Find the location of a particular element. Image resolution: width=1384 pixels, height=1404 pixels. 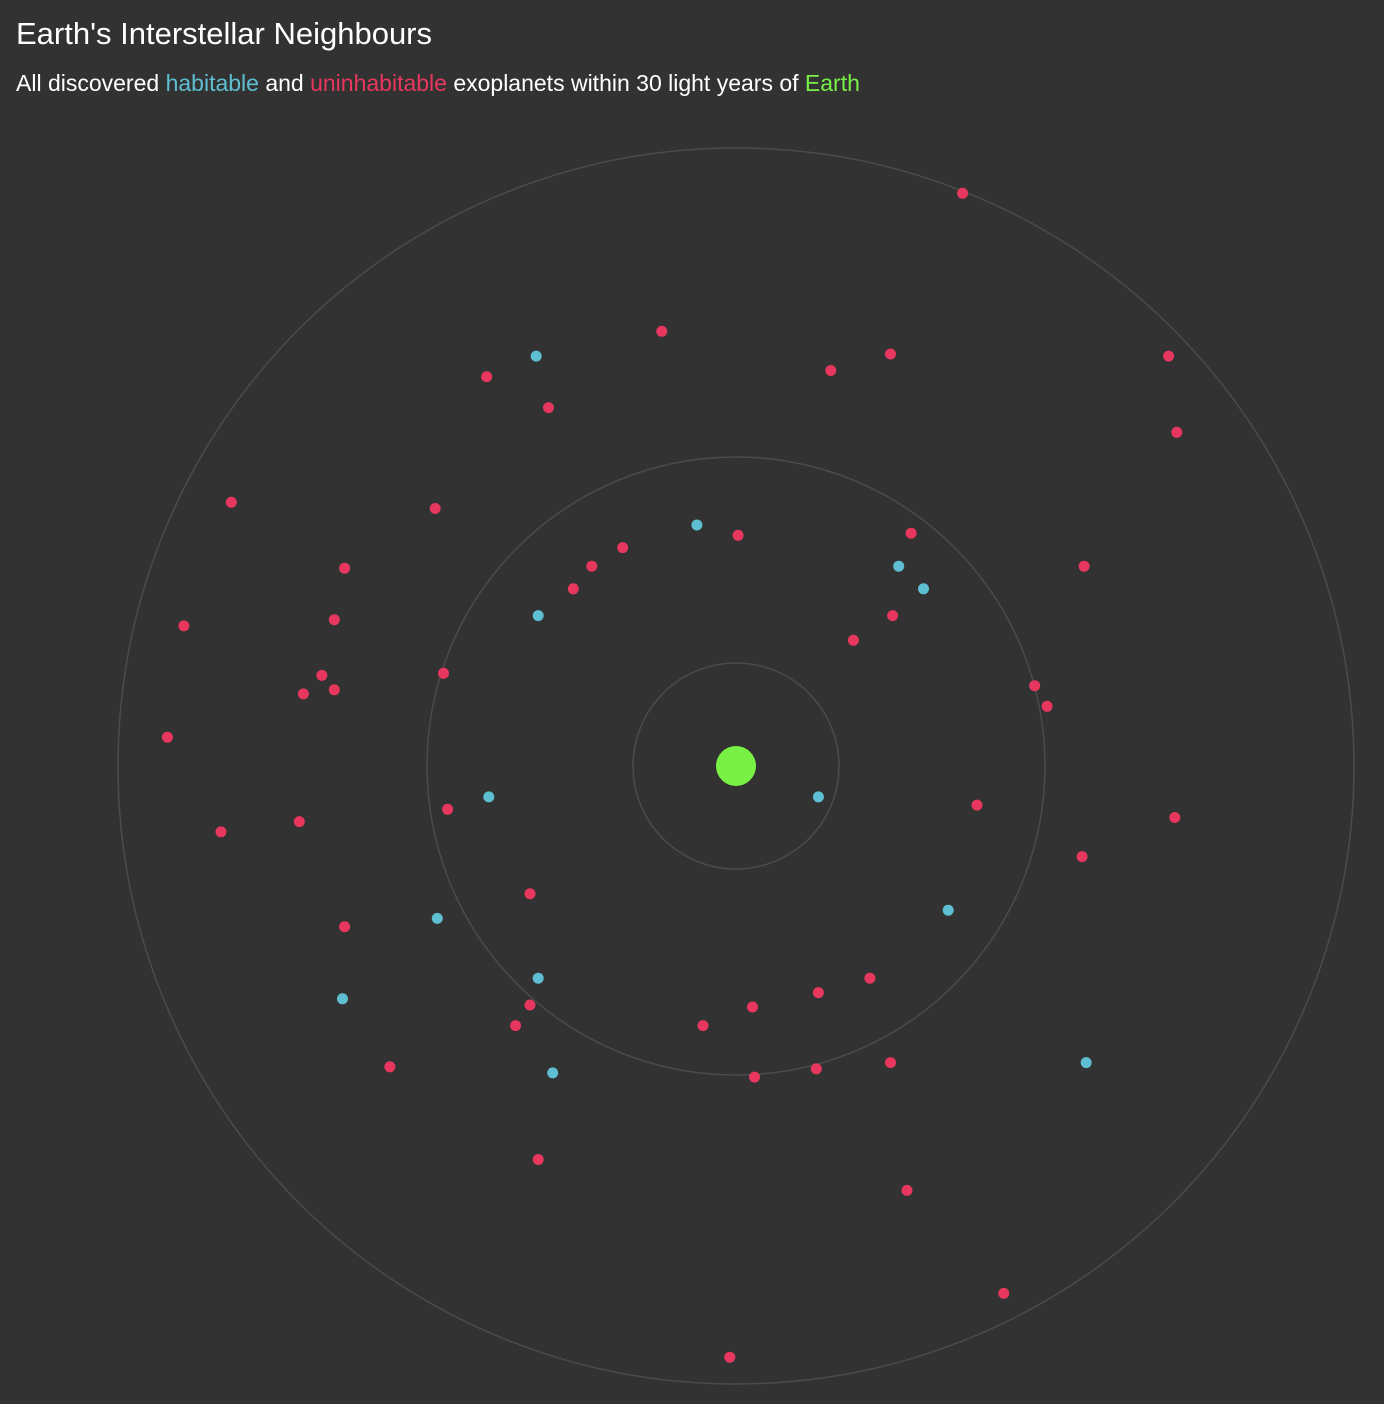

earth-marker is located at coordinates (736, 766).